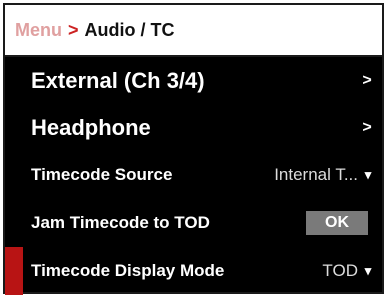 The height and width of the screenshot is (297, 387). Describe the element at coordinates (118, 80) in the screenshot. I see `menu-item-label: External (Ch 3/4)` at that location.